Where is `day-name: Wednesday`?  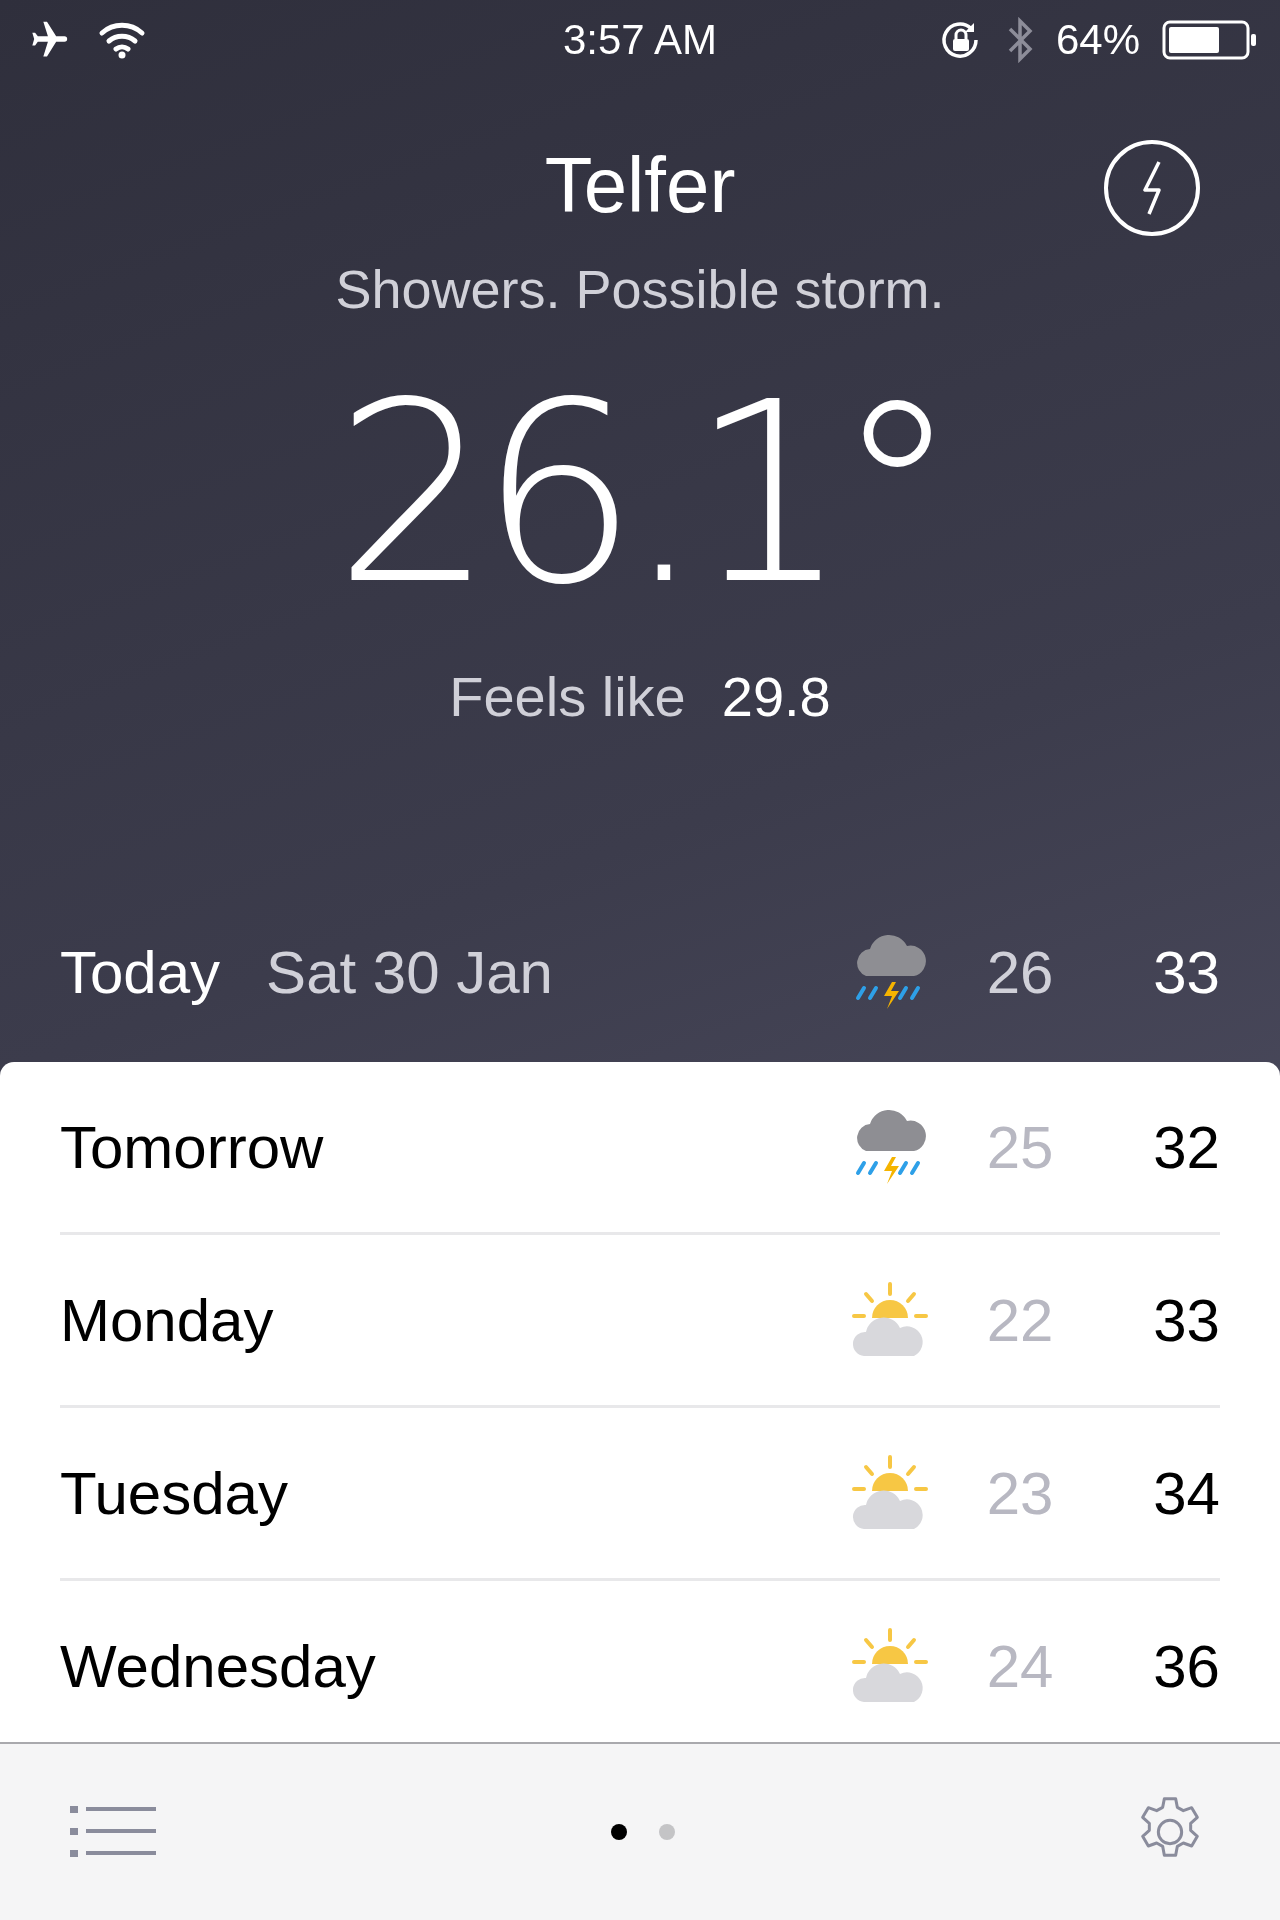 day-name: Wednesday is located at coordinates (218, 1666).